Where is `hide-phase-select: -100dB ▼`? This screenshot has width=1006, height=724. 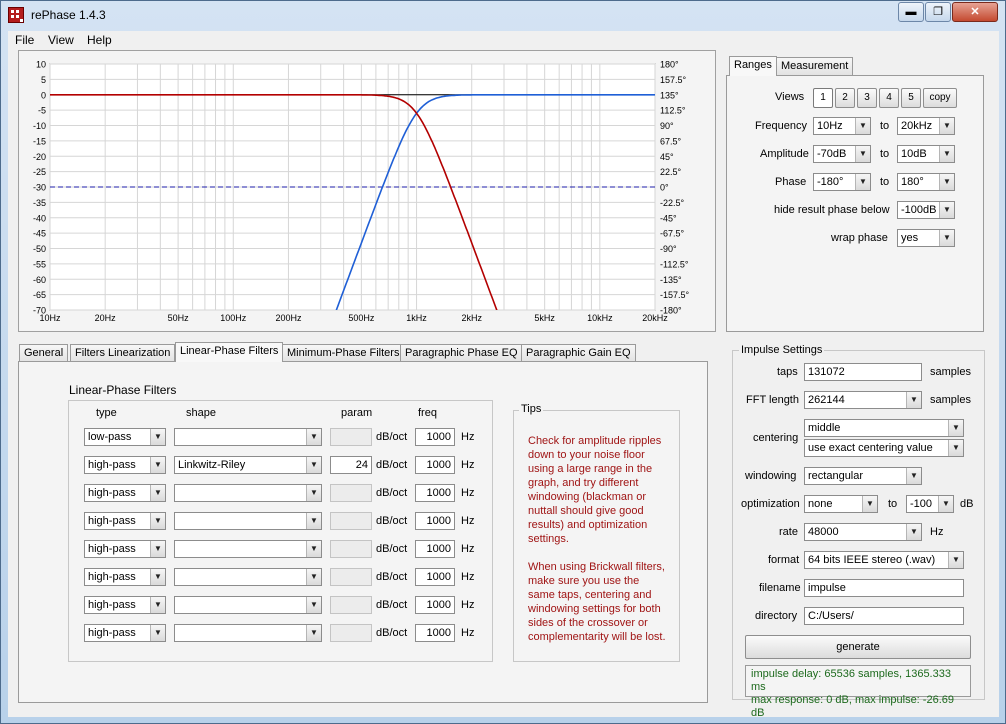
hide-phase-select: -100dB ▼ is located at coordinates (926, 210).